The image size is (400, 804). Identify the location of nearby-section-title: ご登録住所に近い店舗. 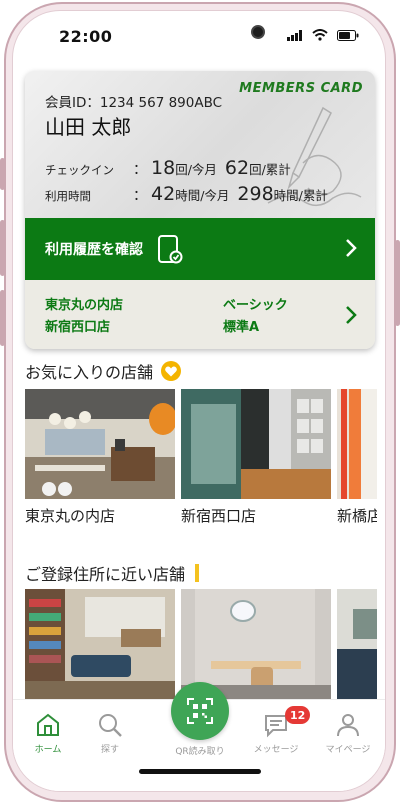
(112, 573).